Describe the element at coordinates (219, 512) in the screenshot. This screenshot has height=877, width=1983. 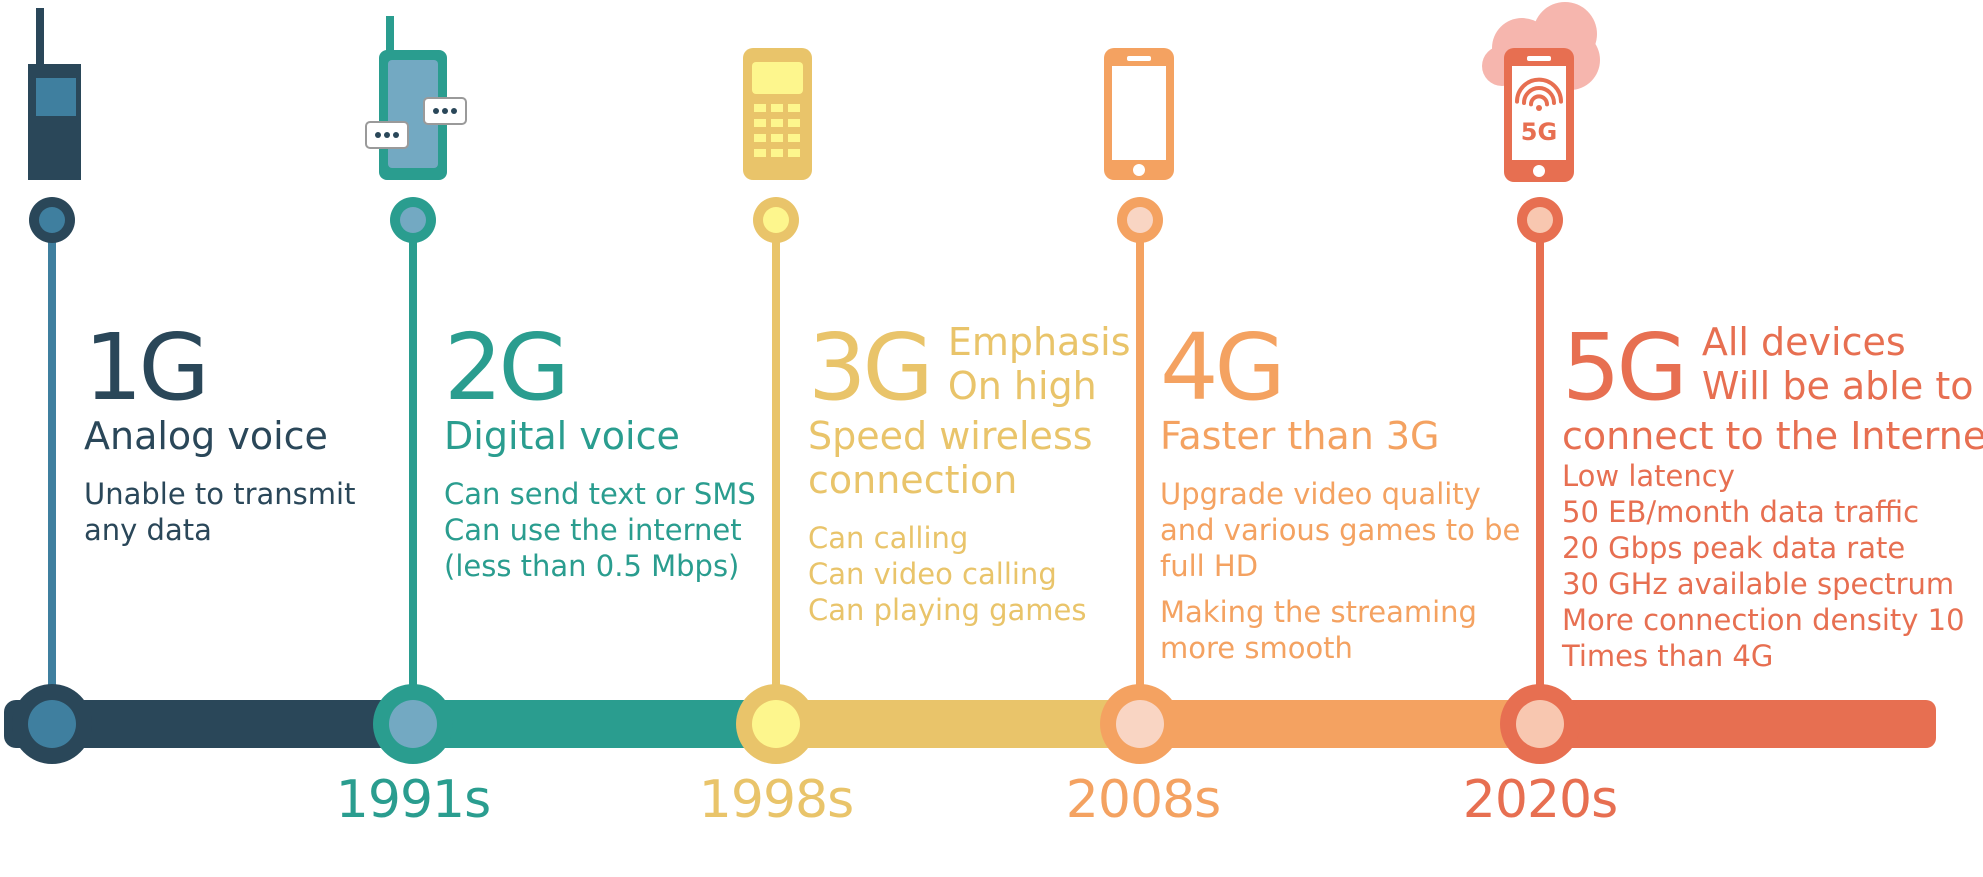
I see `gen-features: Unable to transmit any data` at that location.